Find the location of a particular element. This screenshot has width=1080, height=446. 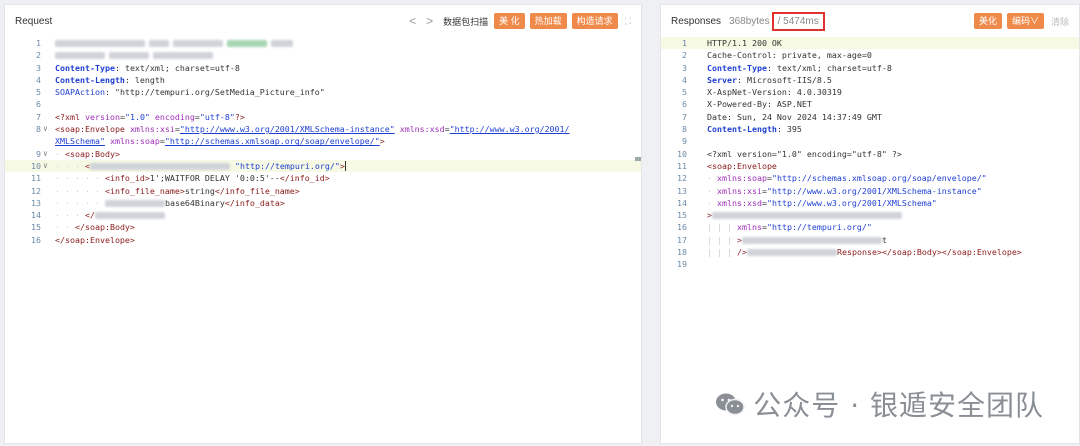

response-code-line: 1 HTTP/1.1 200 OK is located at coordinates (870, 43).